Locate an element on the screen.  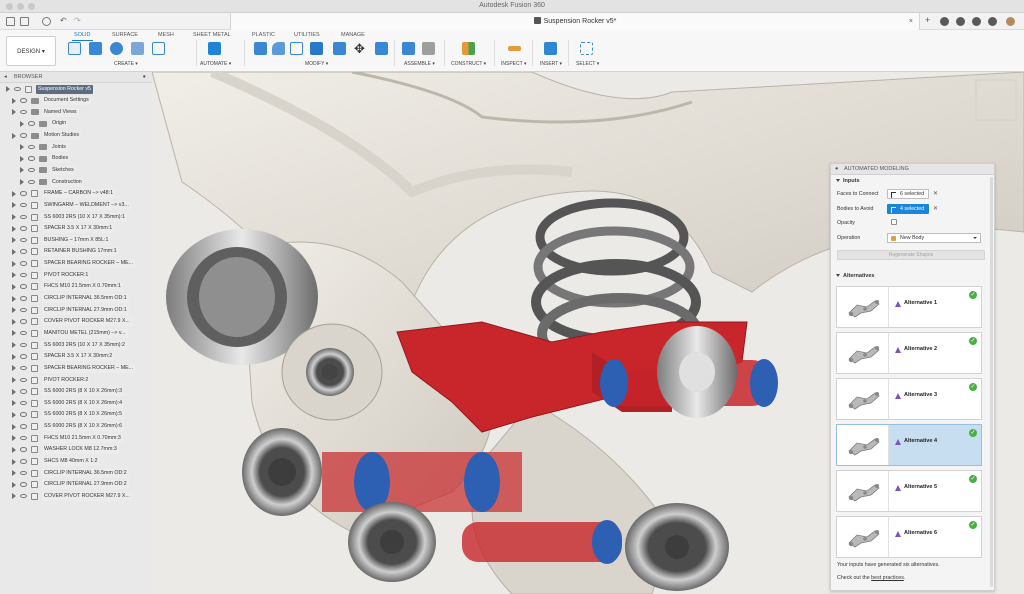
revolve-icon is located at coordinates (116, 48).